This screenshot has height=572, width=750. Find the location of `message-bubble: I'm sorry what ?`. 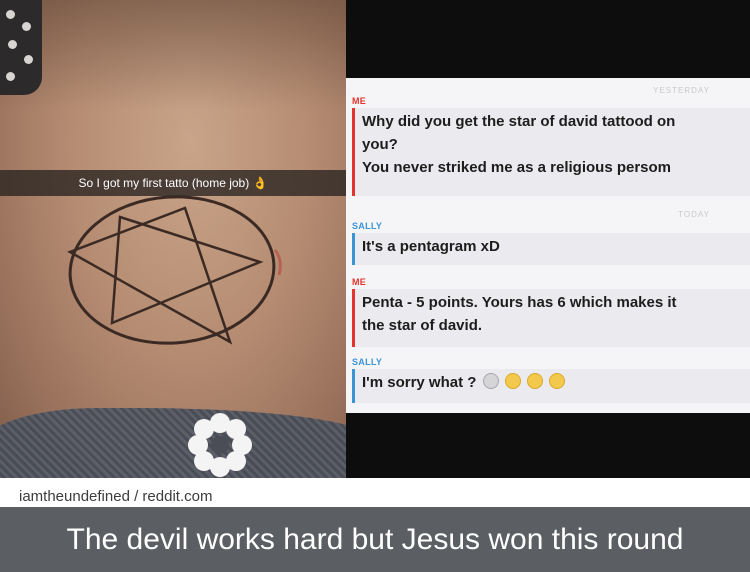

message-bubble: I'm sorry what ? is located at coordinates (551, 386).